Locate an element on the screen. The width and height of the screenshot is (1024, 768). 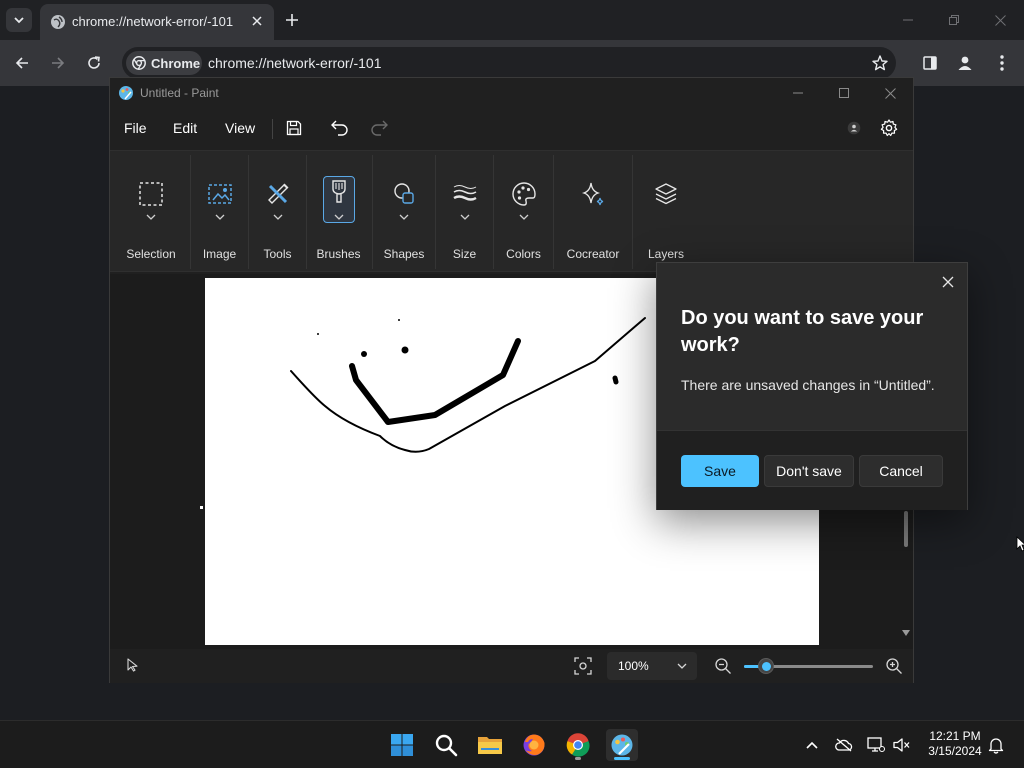
address-bar: Chrome chrome://network-error/-101 is located at coordinates (509, 63).